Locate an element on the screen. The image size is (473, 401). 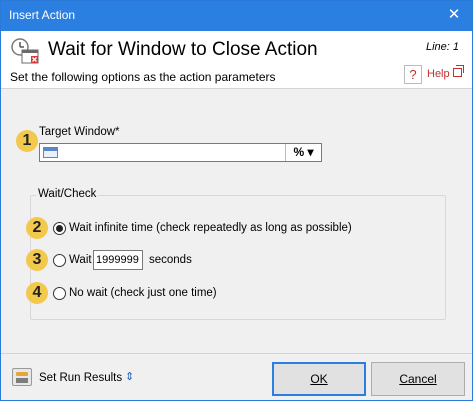
seconds-label: seconds is located at coordinates (170, 260).